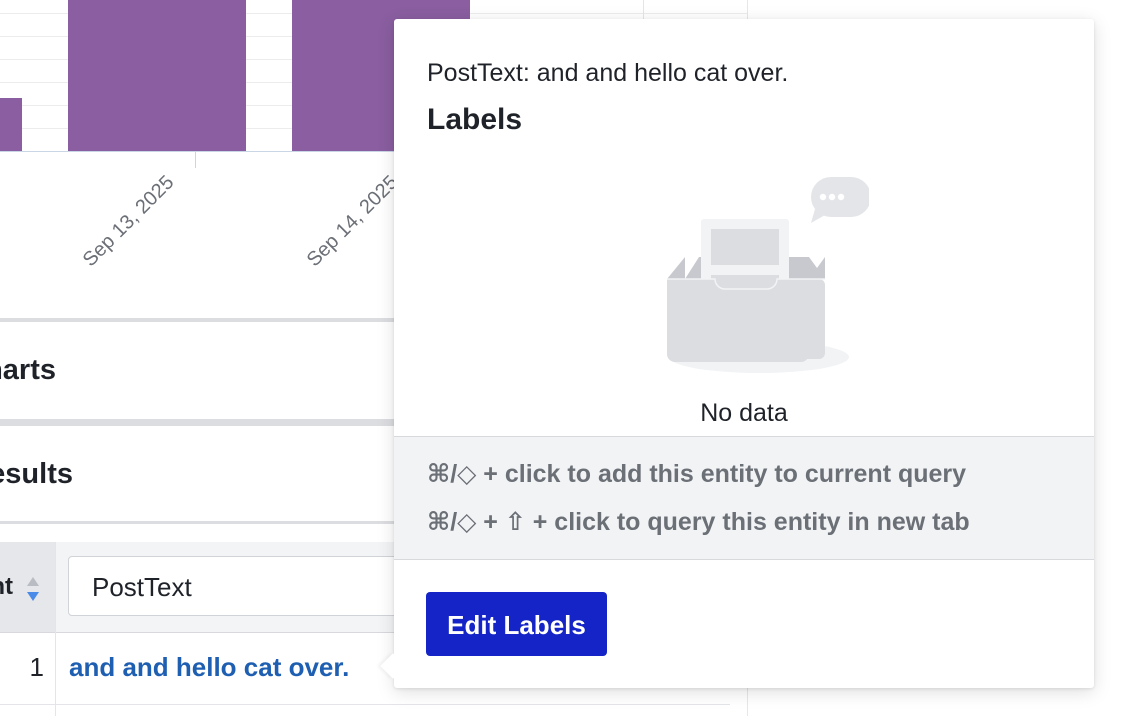  I want to click on charts-section-label: Charts, so click(28, 370).